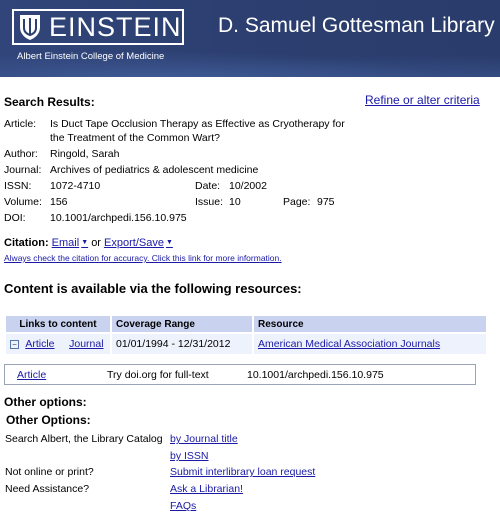 Image resolution: width=500 pixels, height=517 pixels. Describe the element at coordinates (84, 439) in the screenshot. I see `catalog-label: Search Albert, the Library Catalog` at that location.